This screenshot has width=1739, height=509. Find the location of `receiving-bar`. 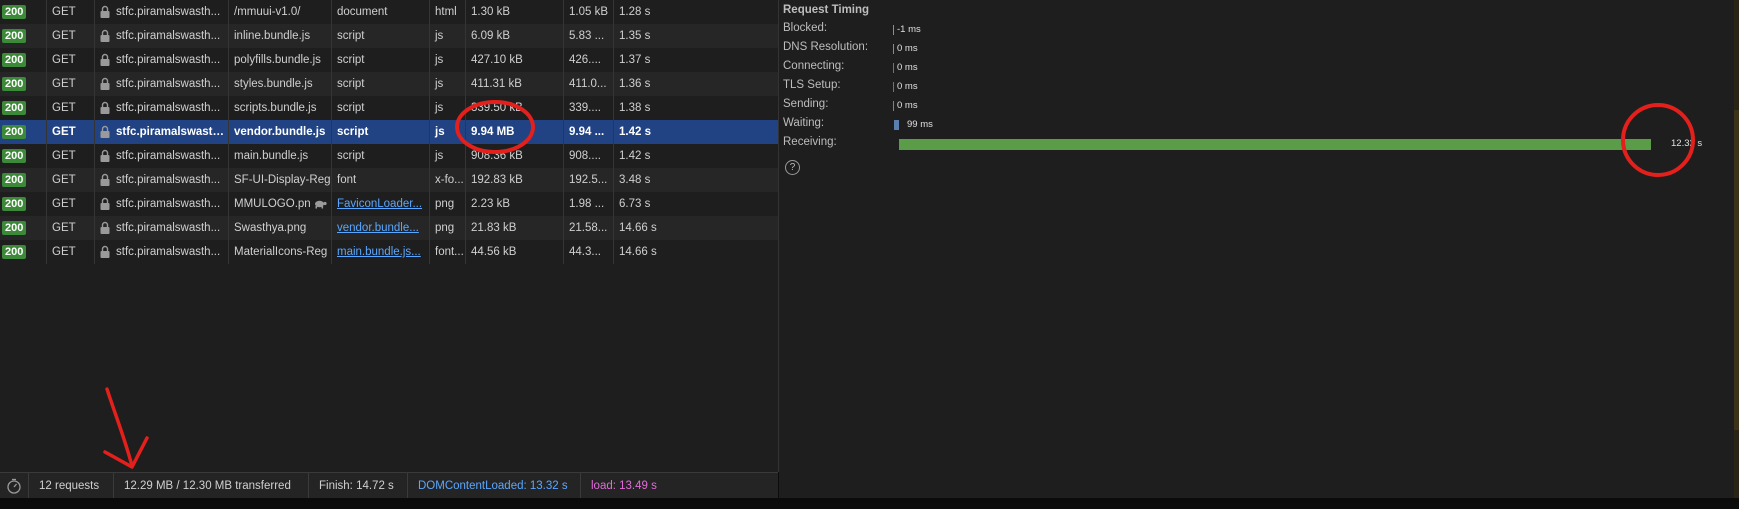

receiving-bar is located at coordinates (1275, 144).